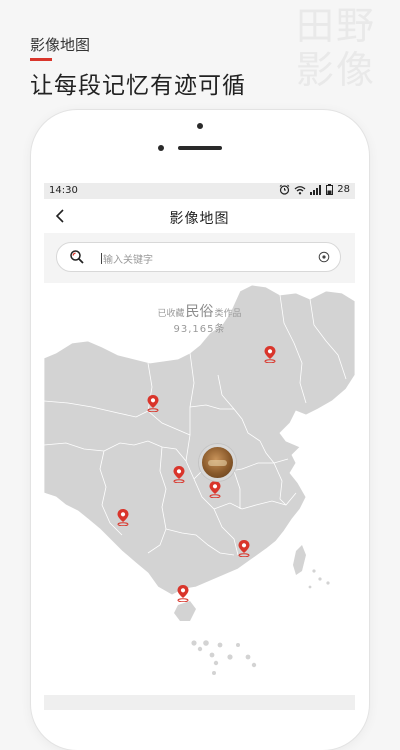 The image size is (400, 750). I want to click on collection-summary: 已收藏民俗类作品, so click(199, 311).